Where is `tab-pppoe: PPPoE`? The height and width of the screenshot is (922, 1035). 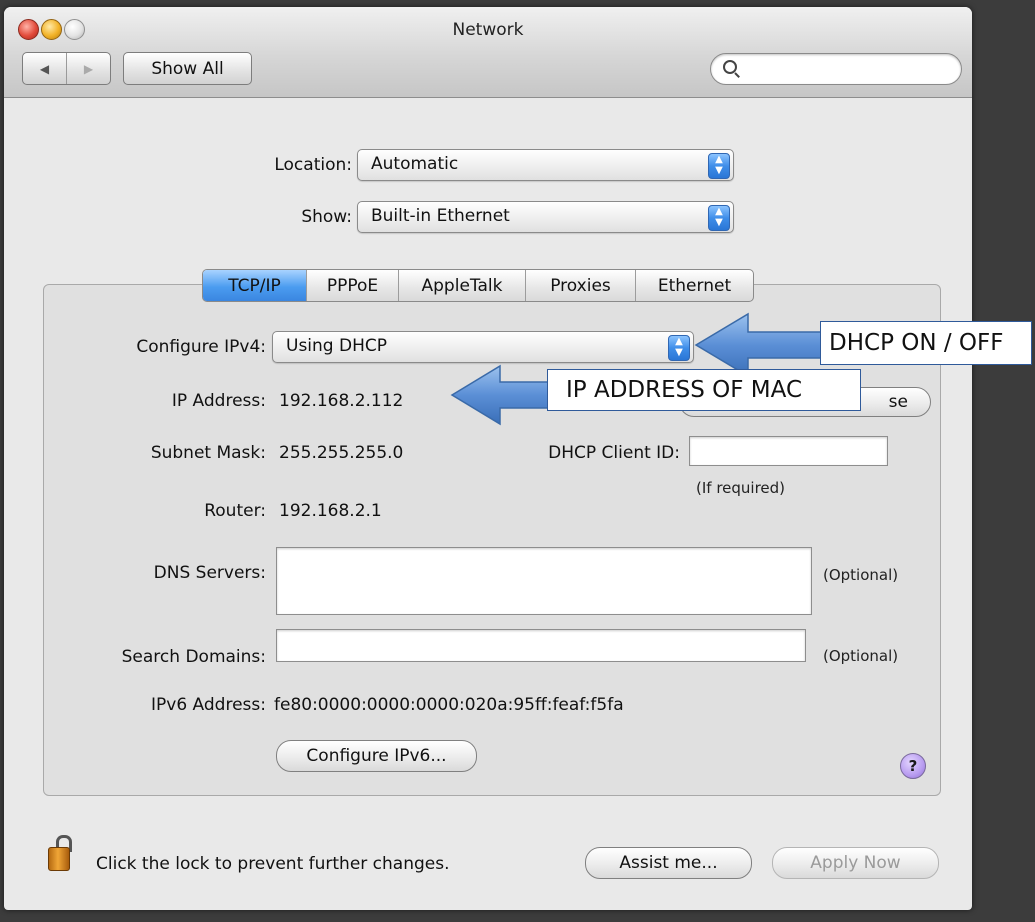 tab-pppoe: PPPoE is located at coordinates (353, 285).